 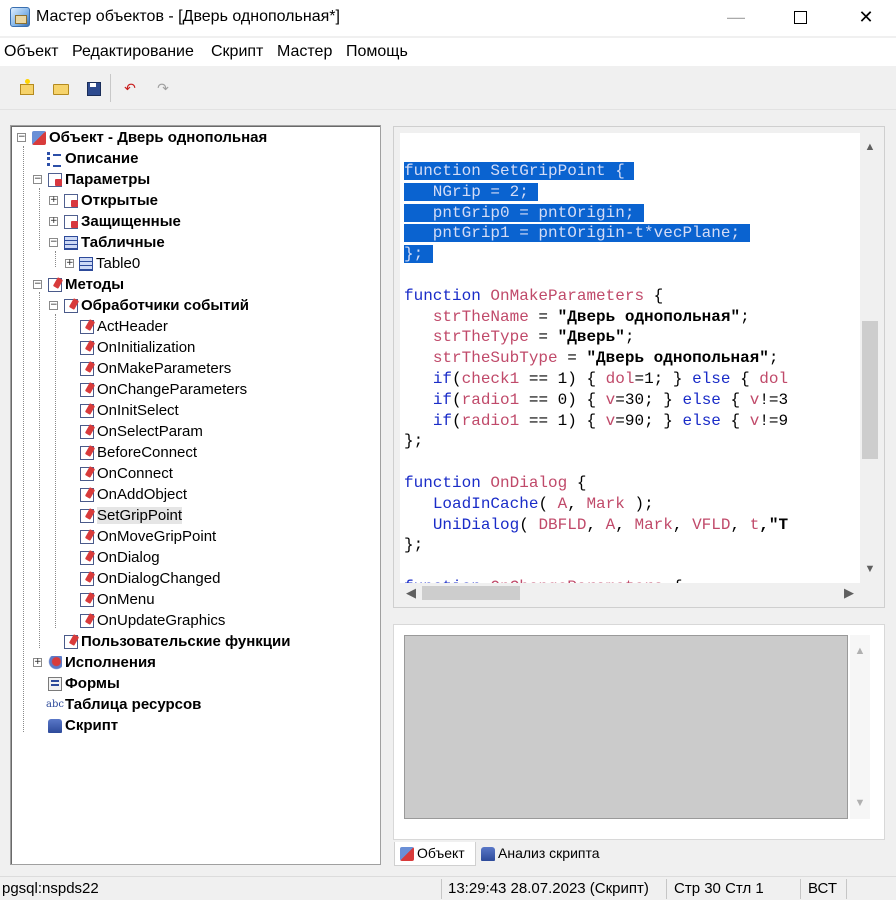 What do you see at coordinates (663, 378) in the screenshot?
I see `code-token: =1; }` at bounding box center [663, 378].